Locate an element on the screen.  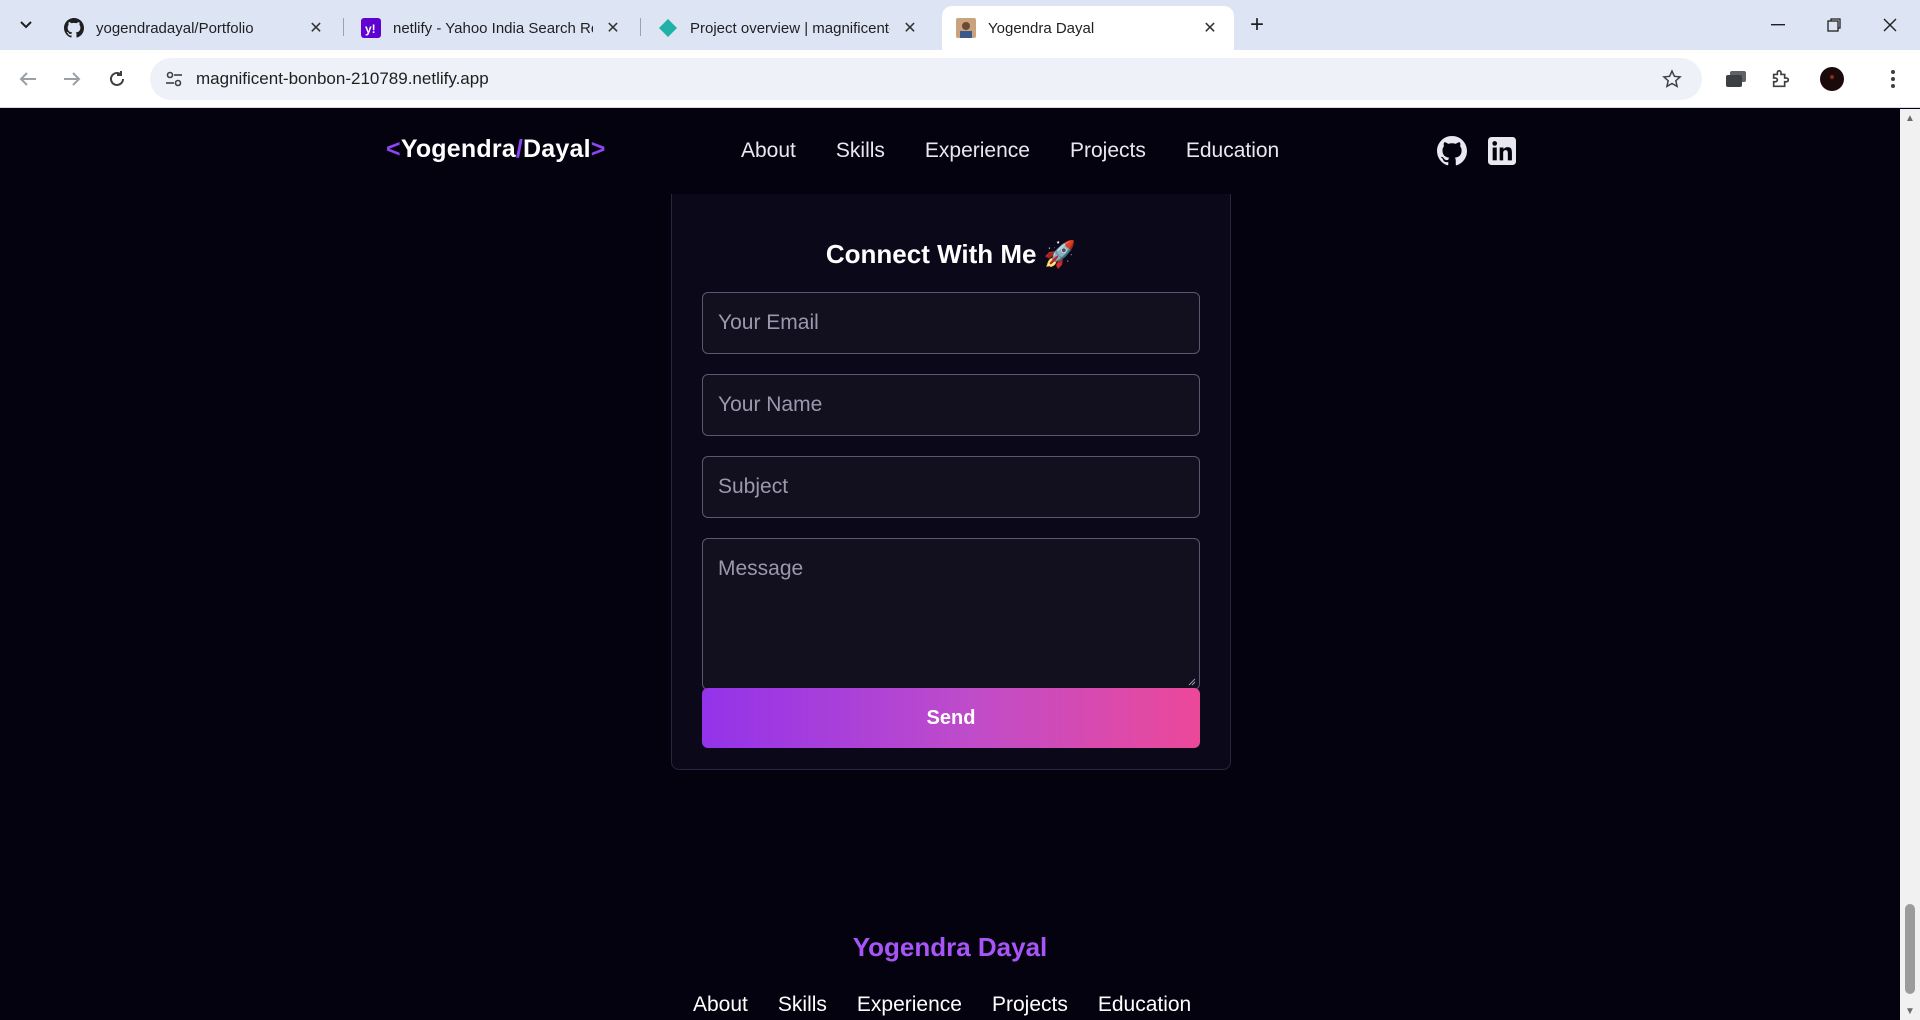
svg-text: y! is located at coordinates (370, 29).